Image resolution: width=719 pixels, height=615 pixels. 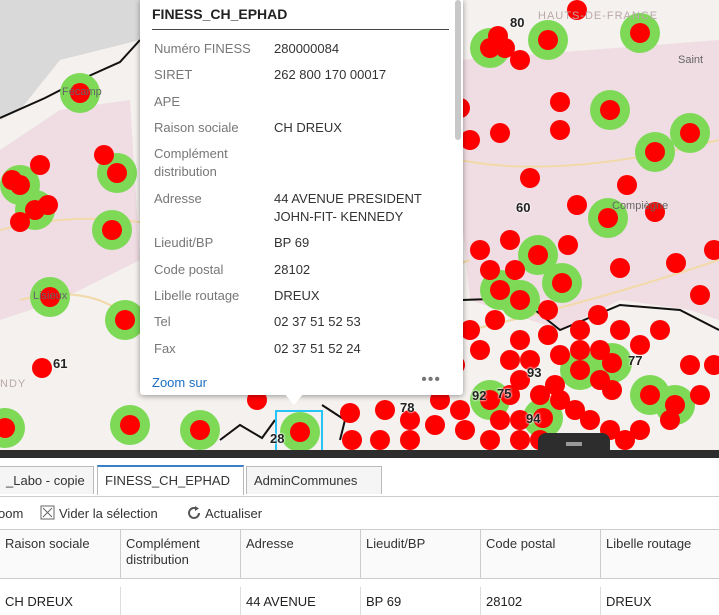 What do you see at coordinates (165, 348) in the screenshot?
I see `field-label: Fax` at bounding box center [165, 348].